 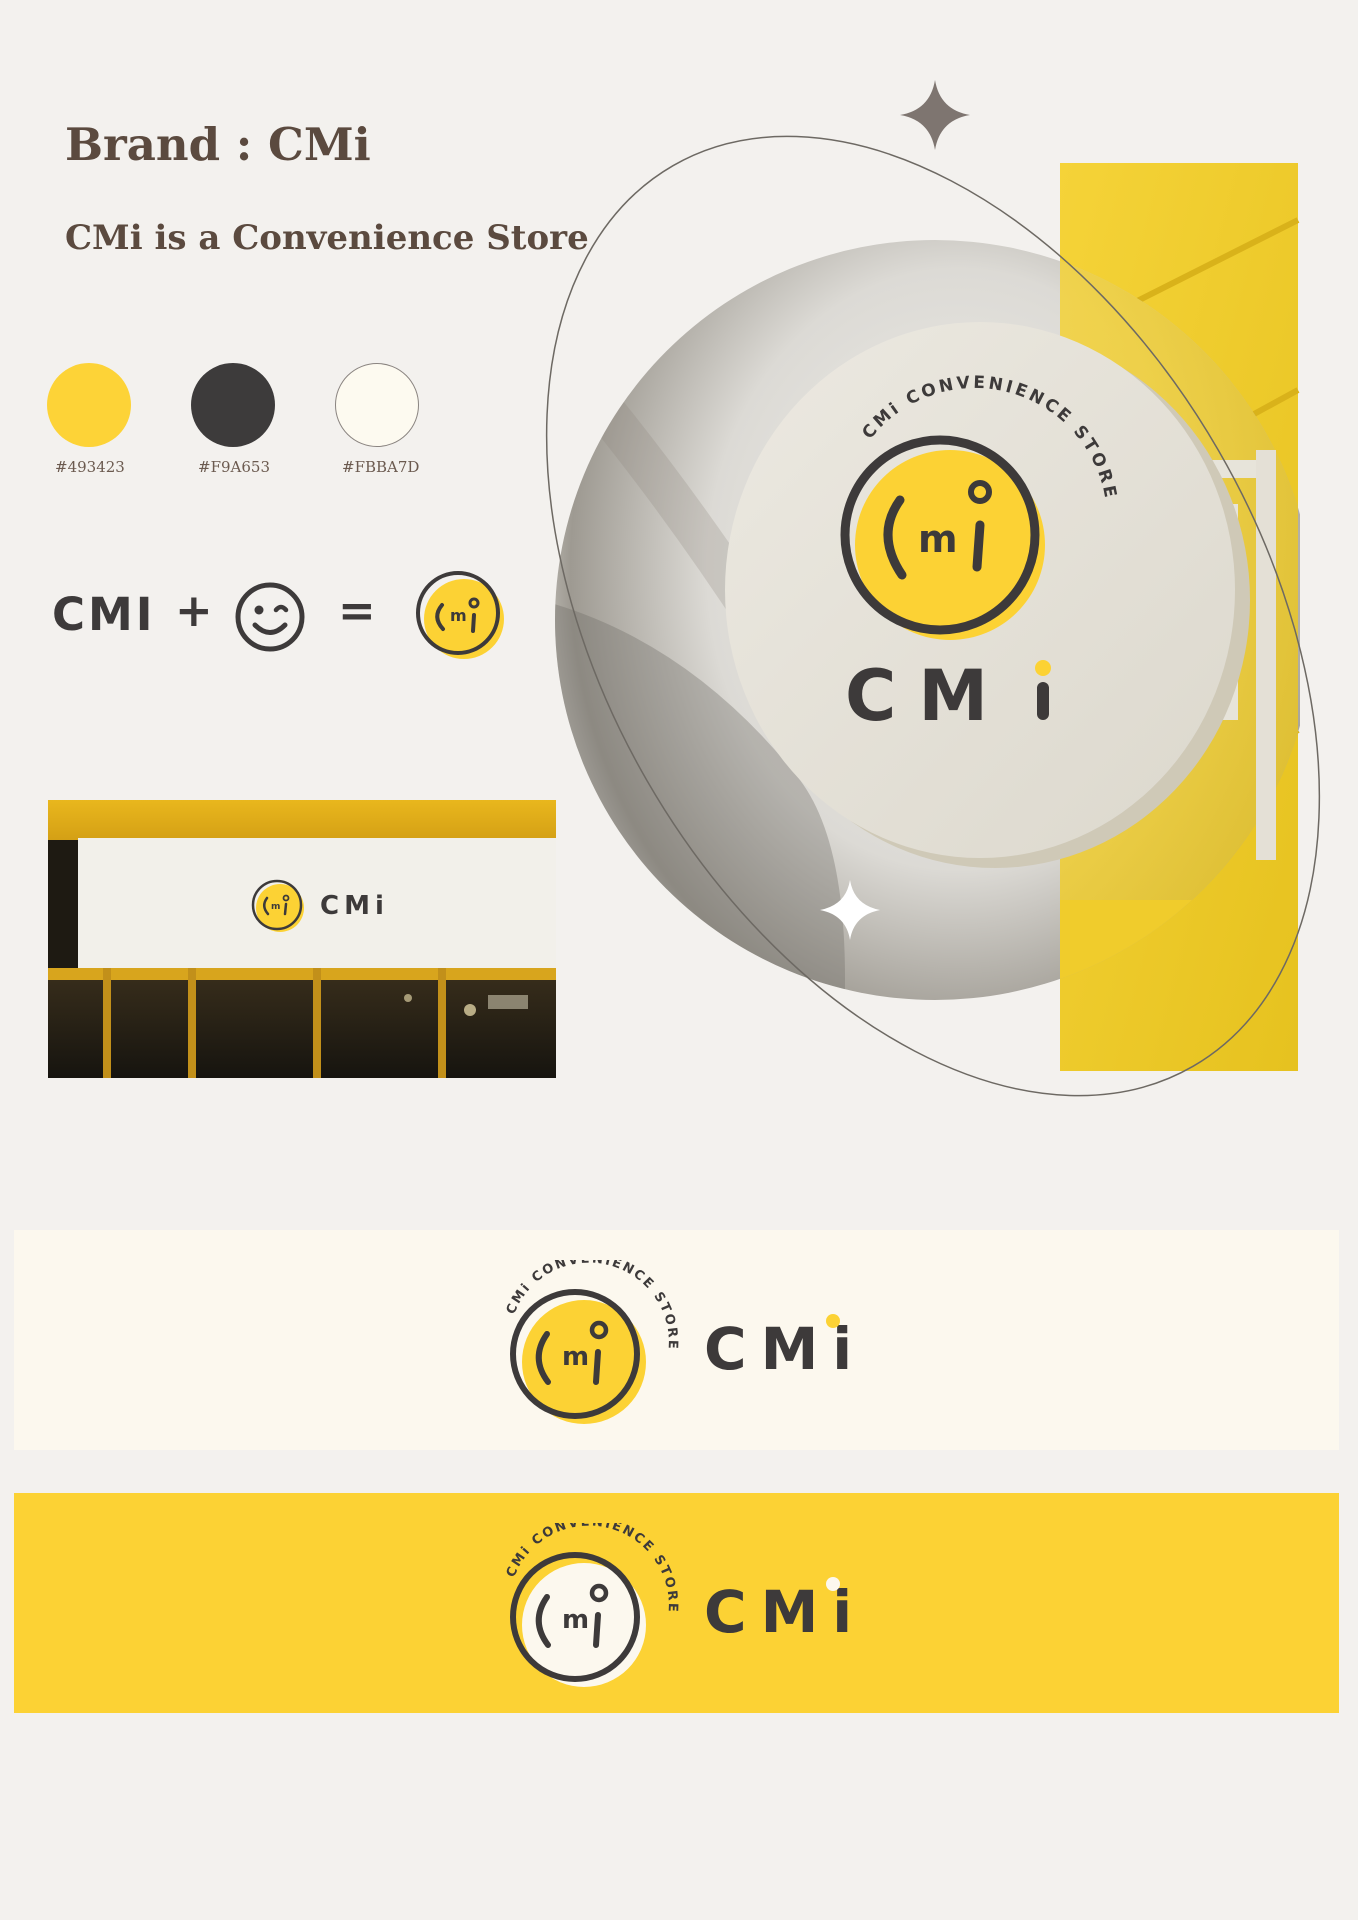 I want to click on logo-mark-small: m, so click(x=460, y=615).